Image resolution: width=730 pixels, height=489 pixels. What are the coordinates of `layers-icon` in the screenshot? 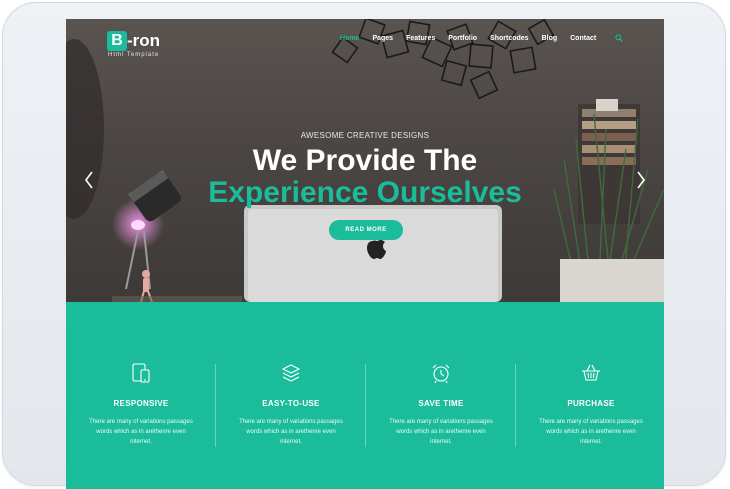 It's located at (291, 373).